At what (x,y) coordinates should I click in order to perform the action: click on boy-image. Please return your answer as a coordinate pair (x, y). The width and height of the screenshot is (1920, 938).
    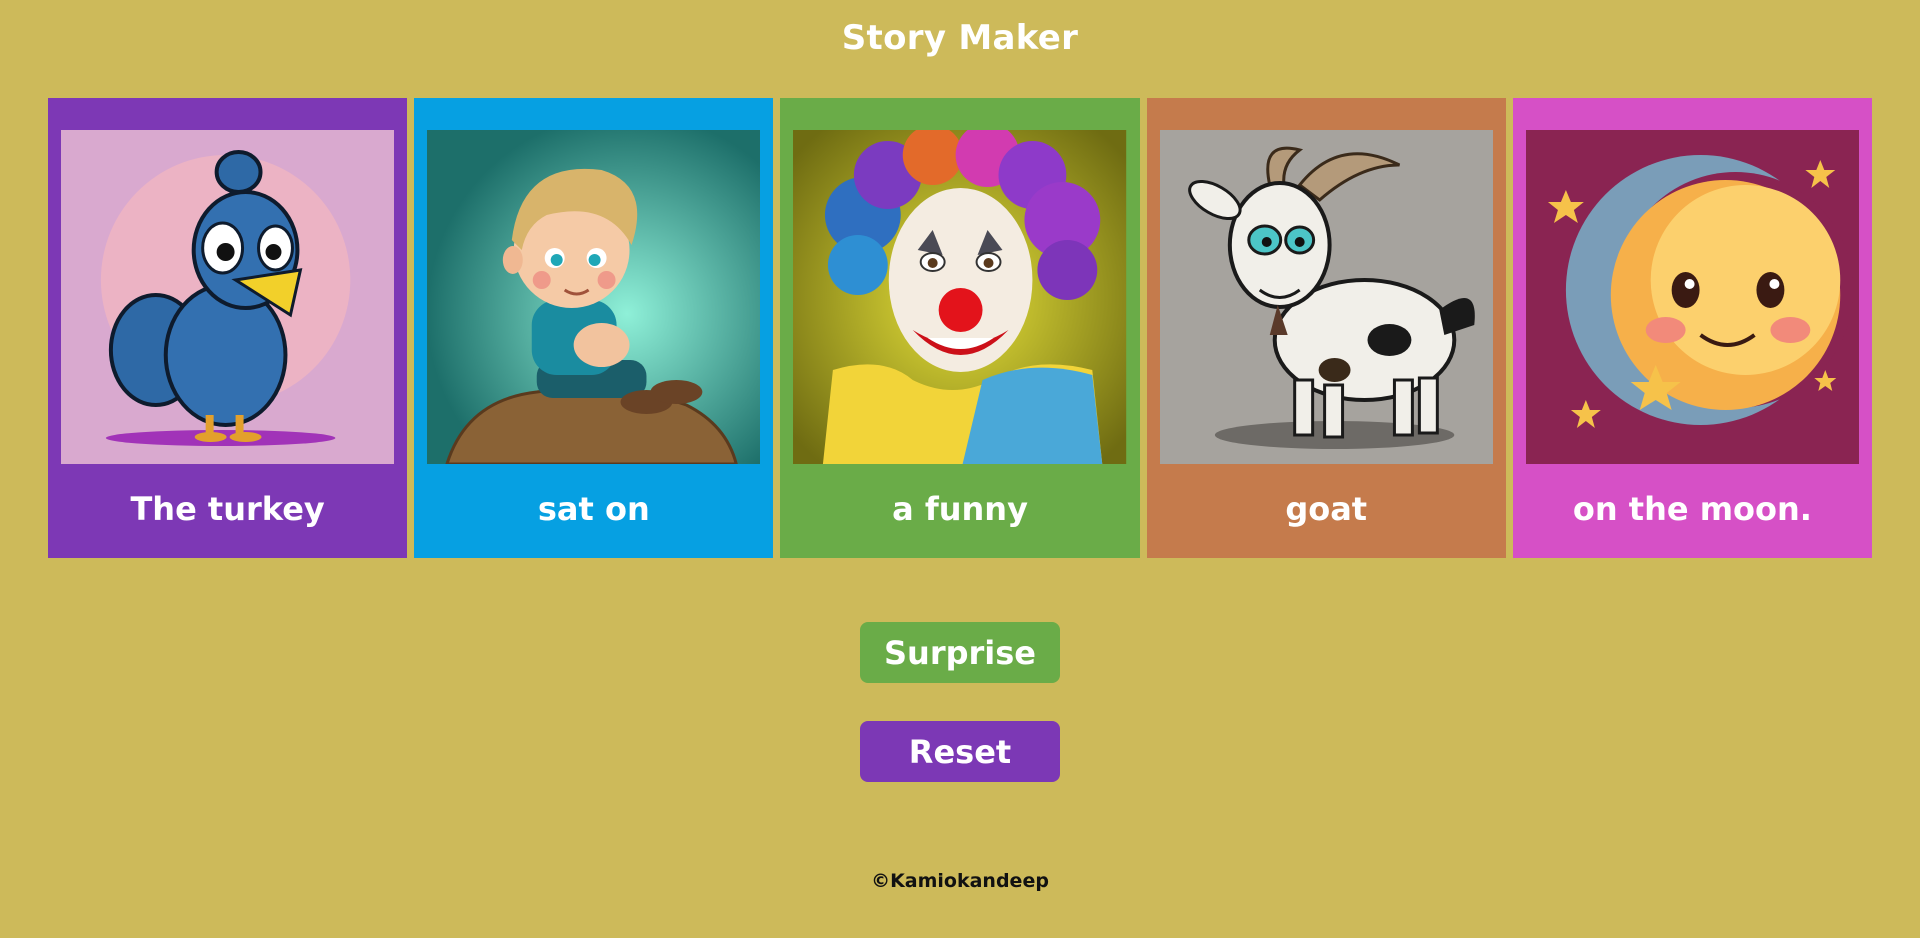
    Looking at the image, I should click on (594, 297).